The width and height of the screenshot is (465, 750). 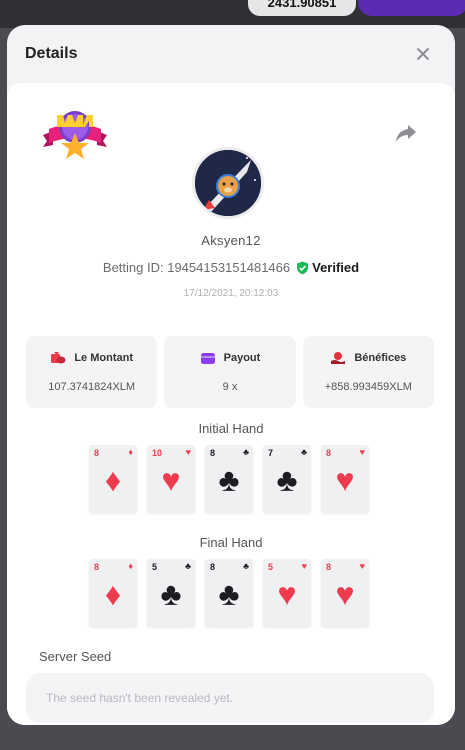 What do you see at coordinates (368, 372) in the screenshot?
I see `stat-profit: Bénéfices +858.993459XLM` at bounding box center [368, 372].